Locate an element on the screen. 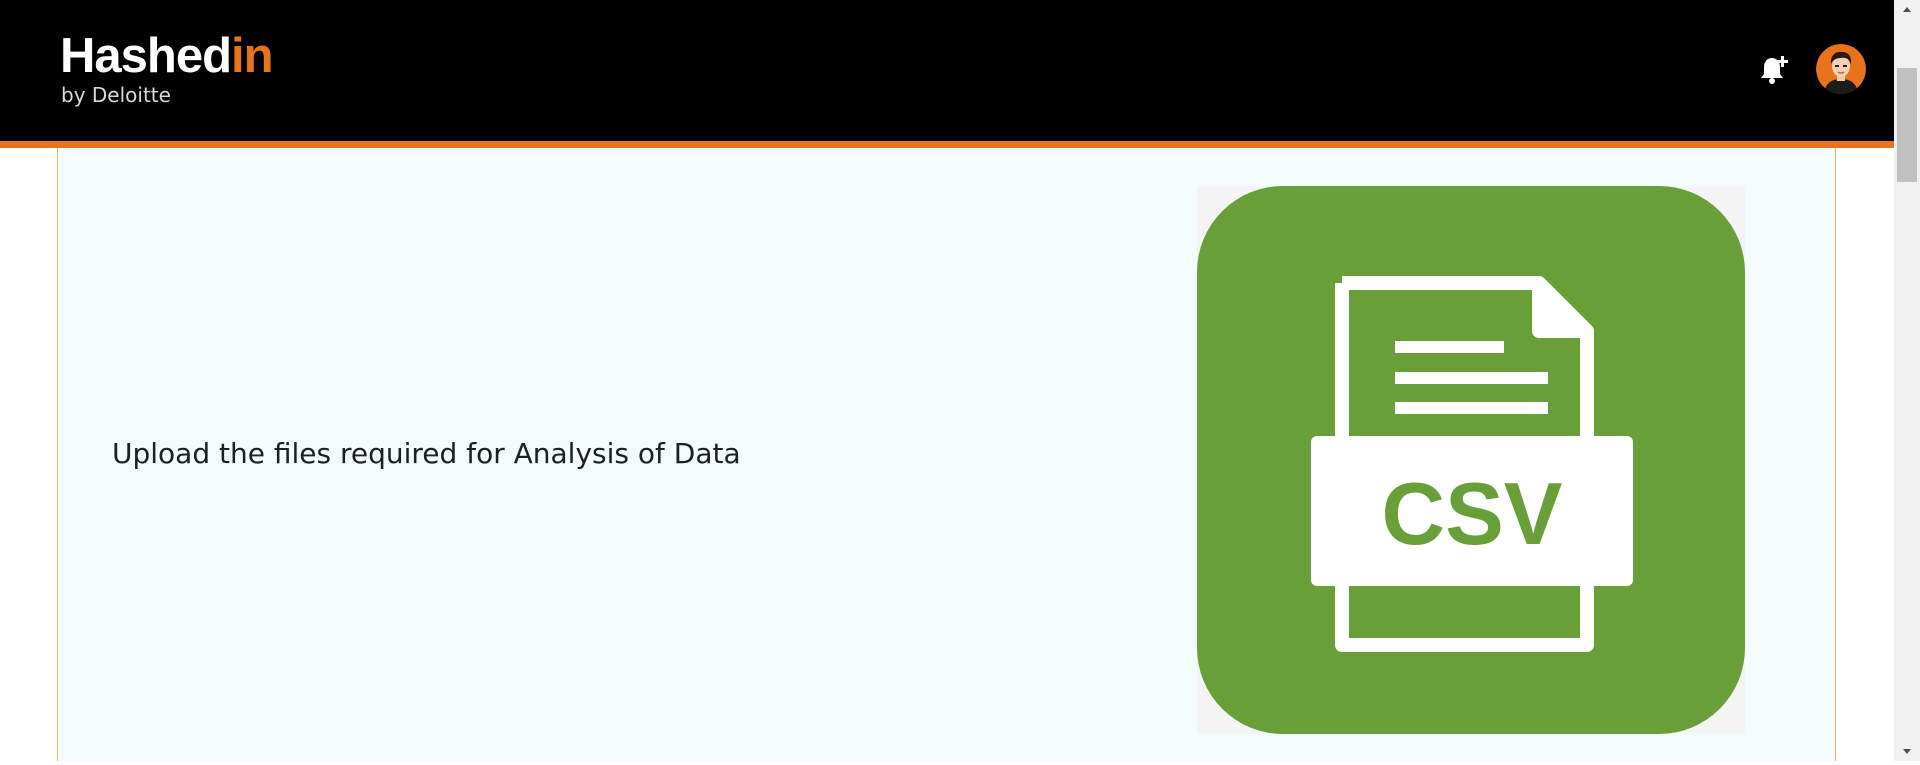 This screenshot has width=1920, height=765. scroll-up-arrow-icon is located at coordinates (1907, 9).